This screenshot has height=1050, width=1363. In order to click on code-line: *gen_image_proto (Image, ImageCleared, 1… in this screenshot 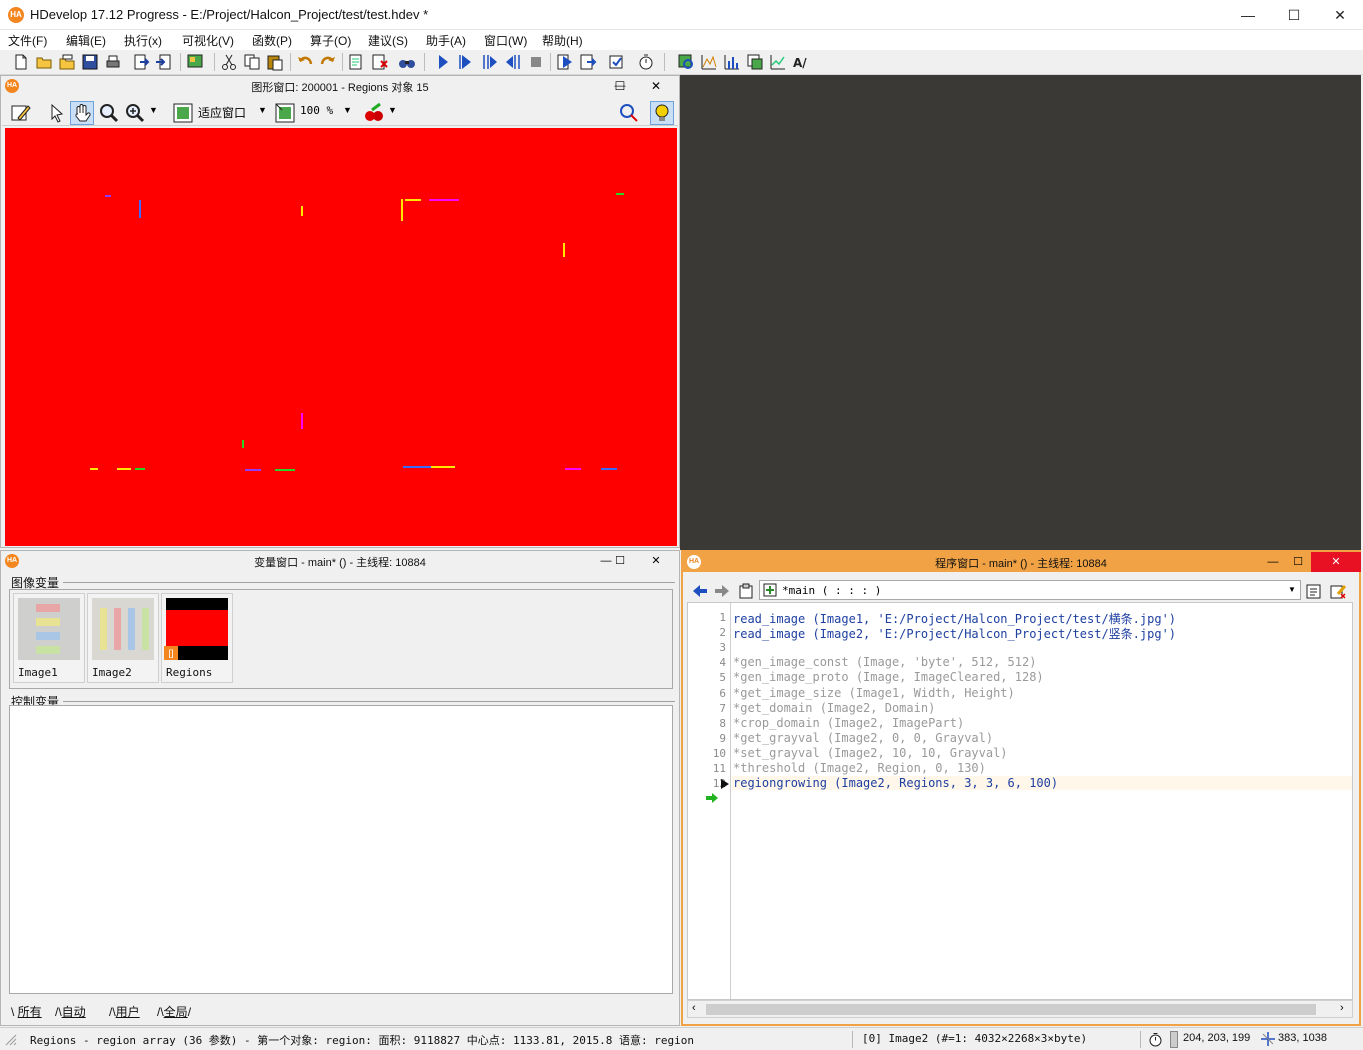, I will do `click(888, 677)`.